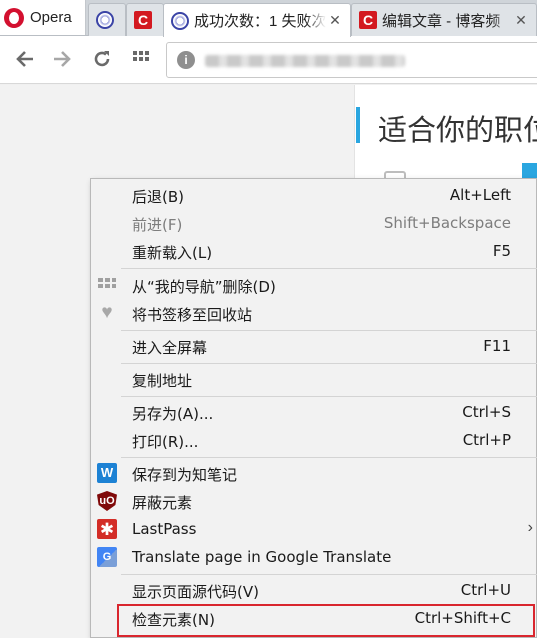 This screenshot has height=638, width=537. I want to click on menu-label: 保存到为知笔记, so click(185, 475).